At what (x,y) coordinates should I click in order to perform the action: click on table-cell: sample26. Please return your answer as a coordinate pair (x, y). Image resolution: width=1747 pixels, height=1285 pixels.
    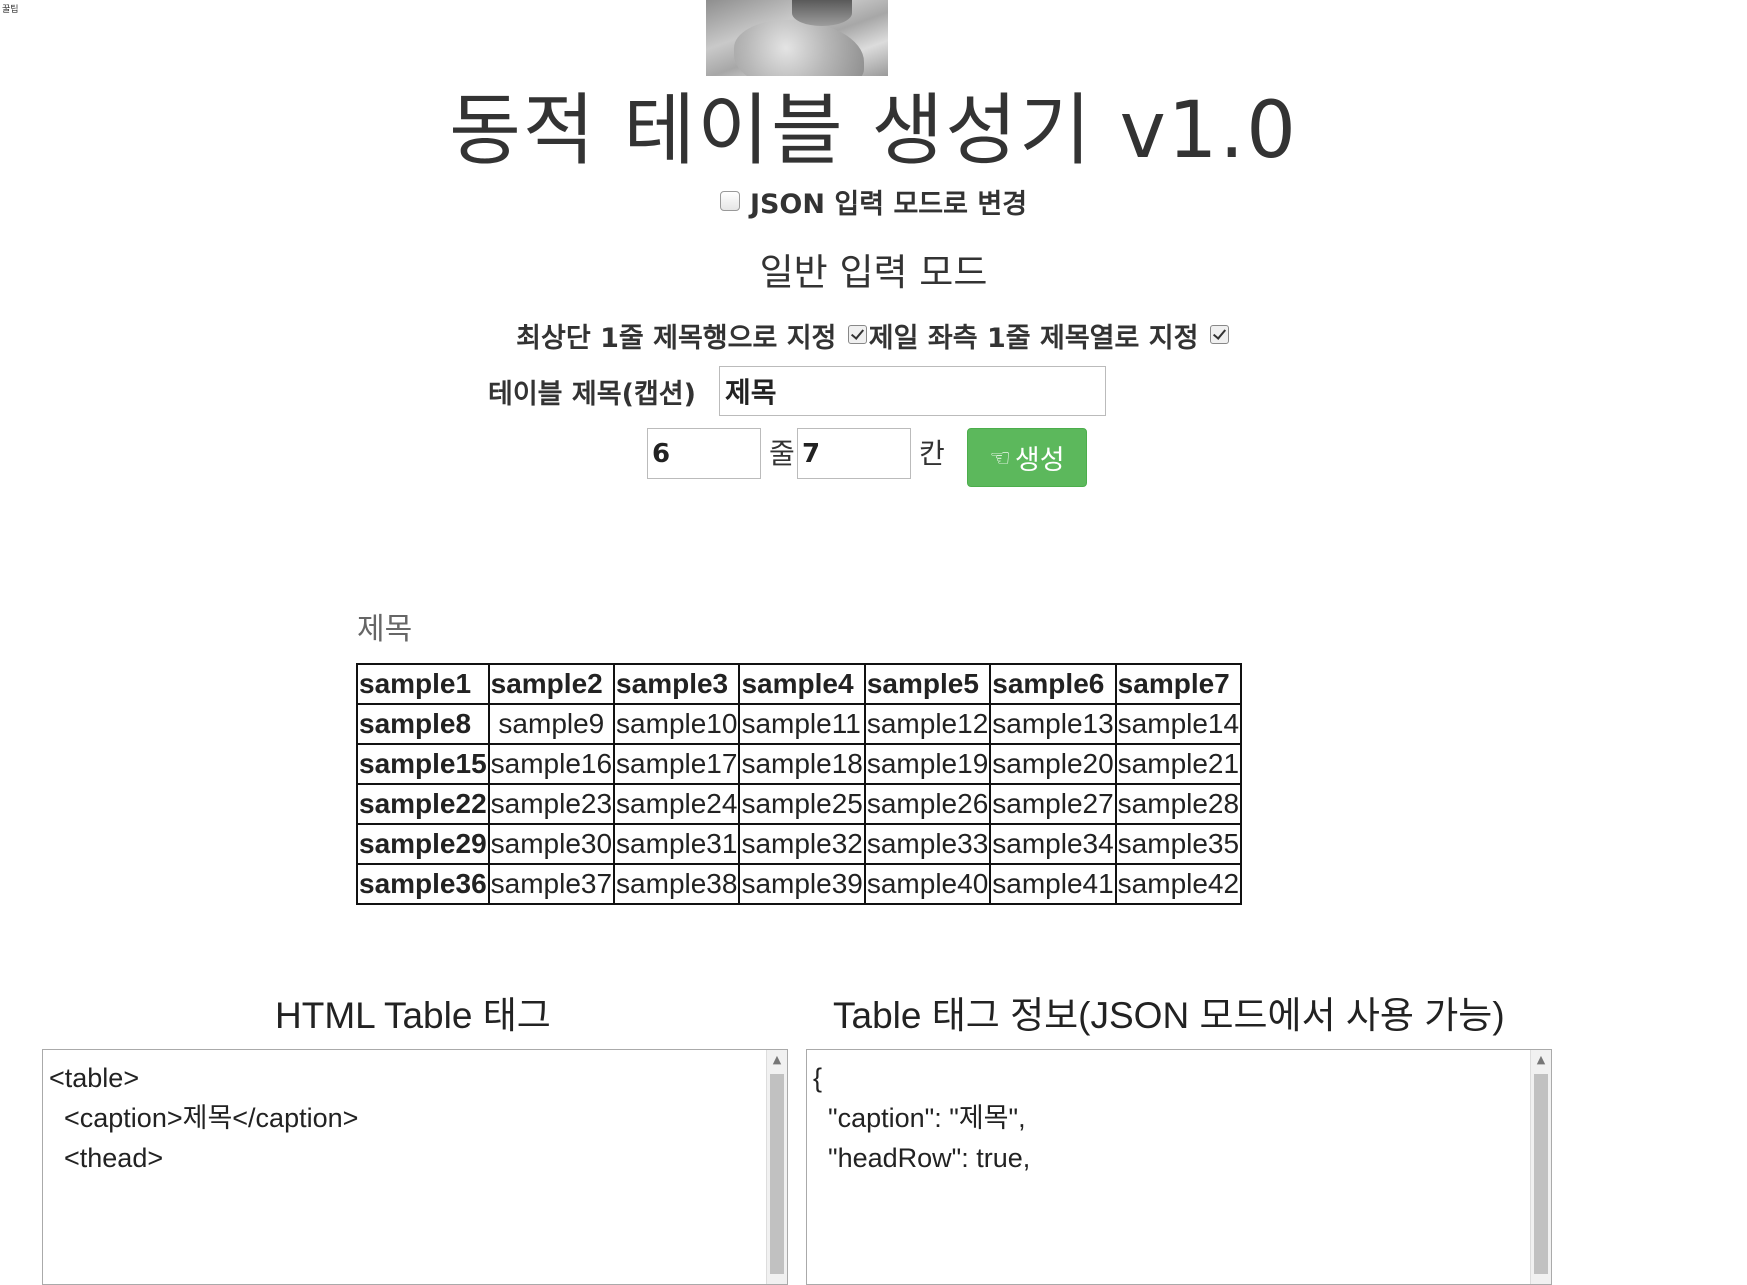
    Looking at the image, I should click on (927, 804).